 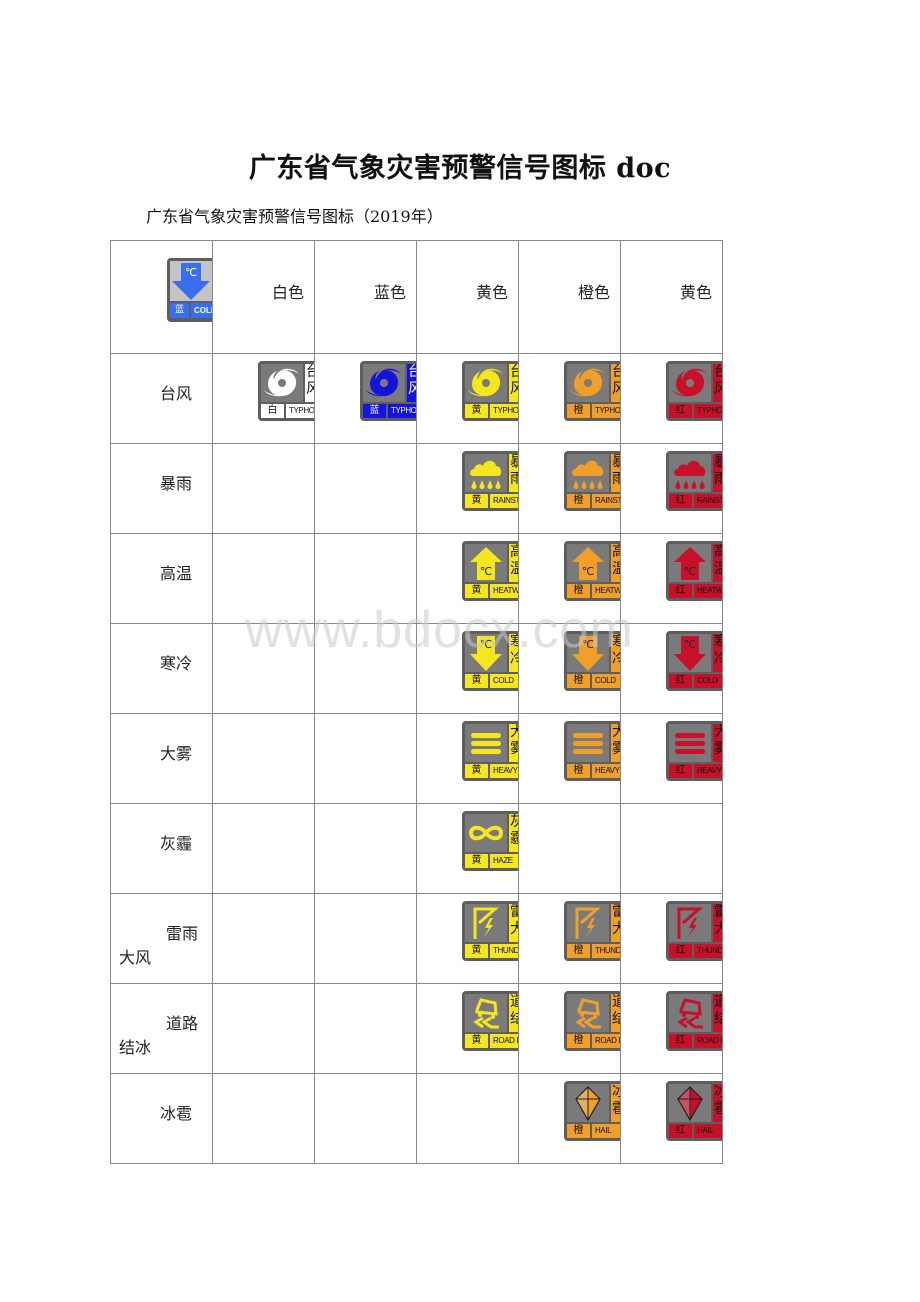 I want to click on signal-cell-red: ℃ 高温 红 HEATWAVE, so click(x=671, y=578).